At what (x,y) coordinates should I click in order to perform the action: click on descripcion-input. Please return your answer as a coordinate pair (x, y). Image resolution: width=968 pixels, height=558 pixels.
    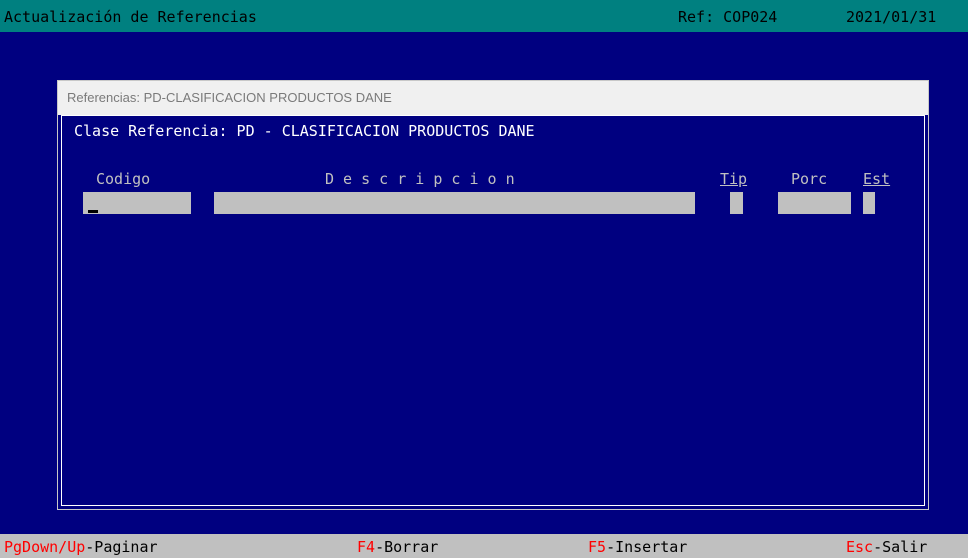
    Looking at the image, I should click on (454, 203).